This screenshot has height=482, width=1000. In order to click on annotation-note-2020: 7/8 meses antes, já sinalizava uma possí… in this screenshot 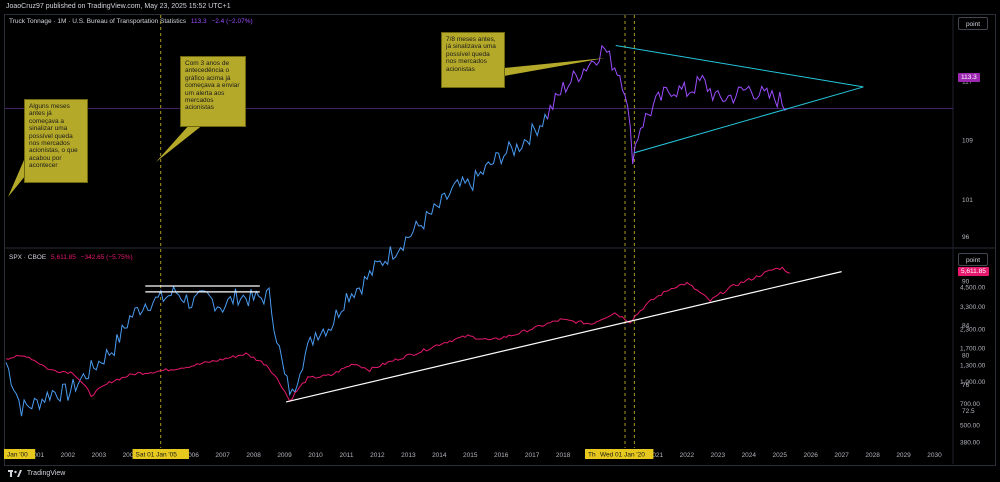, I will do `click(473, 60)`.